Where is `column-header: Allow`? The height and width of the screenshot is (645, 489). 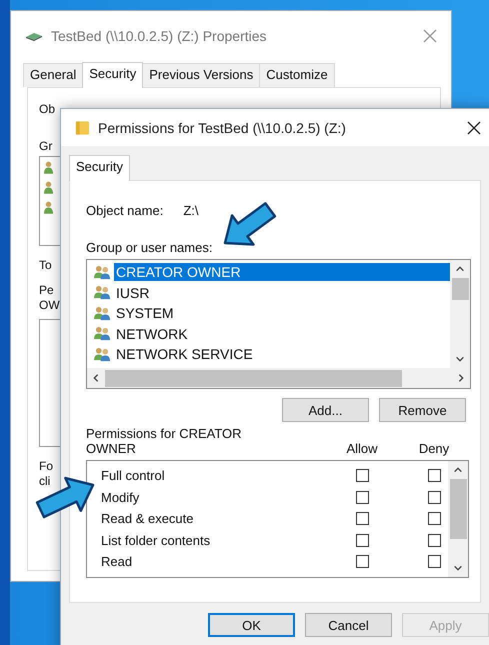
column-header: Allow is located at coordinates (362, 448).